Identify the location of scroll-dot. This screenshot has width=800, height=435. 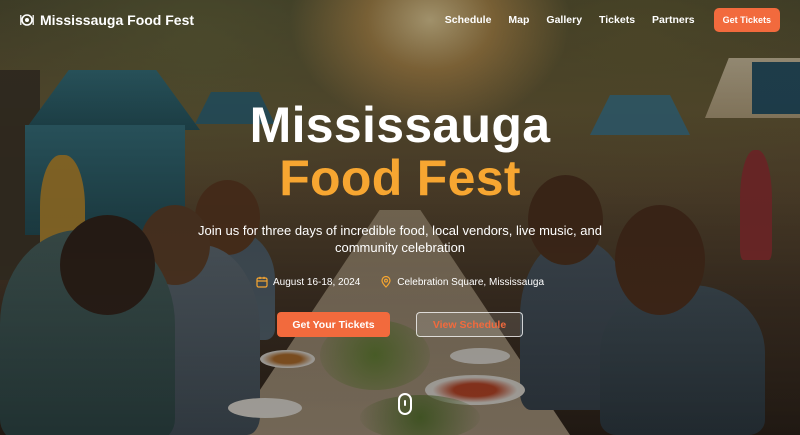
(405, 403).